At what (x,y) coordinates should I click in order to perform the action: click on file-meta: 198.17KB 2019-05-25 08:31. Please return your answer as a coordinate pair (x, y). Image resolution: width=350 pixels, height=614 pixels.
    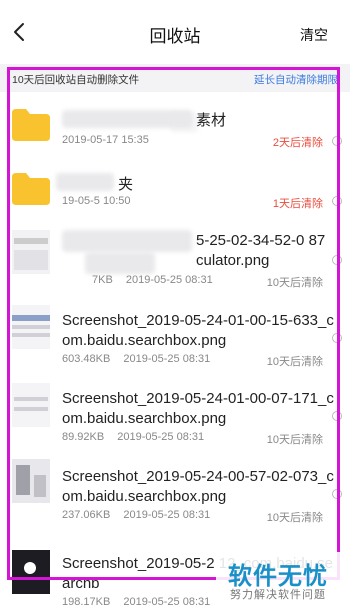
    Looking at the image, I should click on (141, 602).